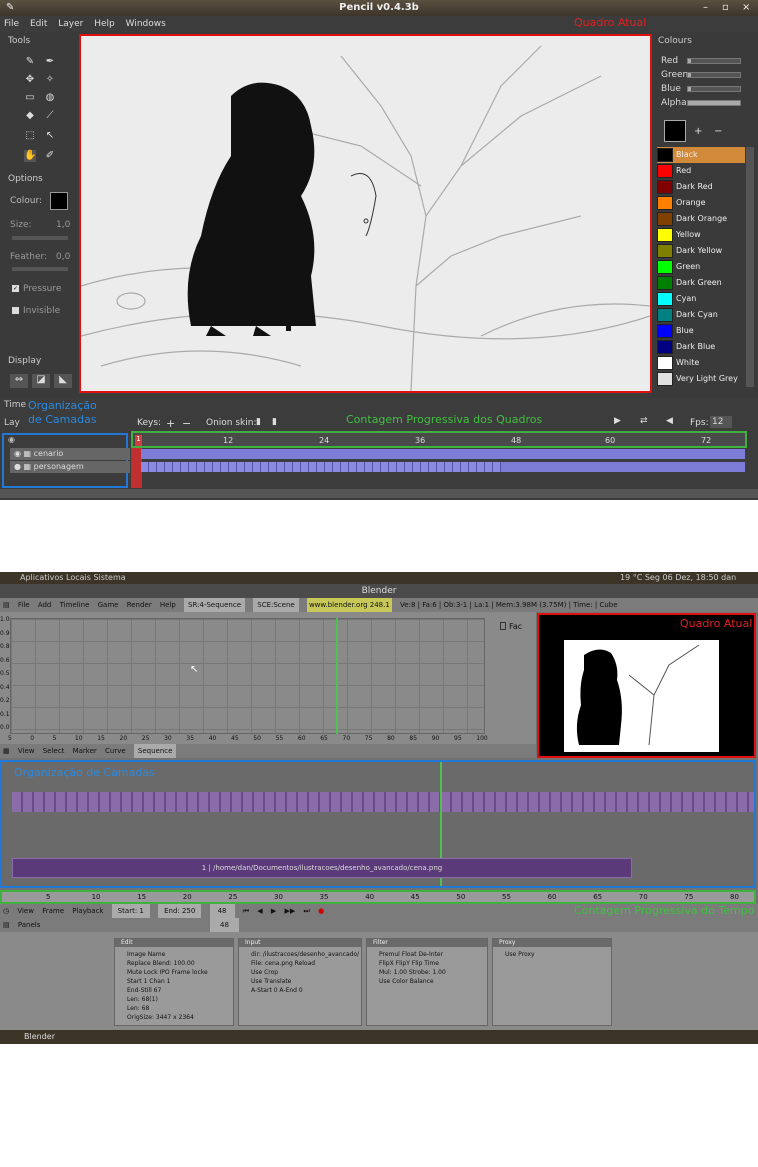  I want to click on seq-editor-type-icon: ◷, so click(6, 911).